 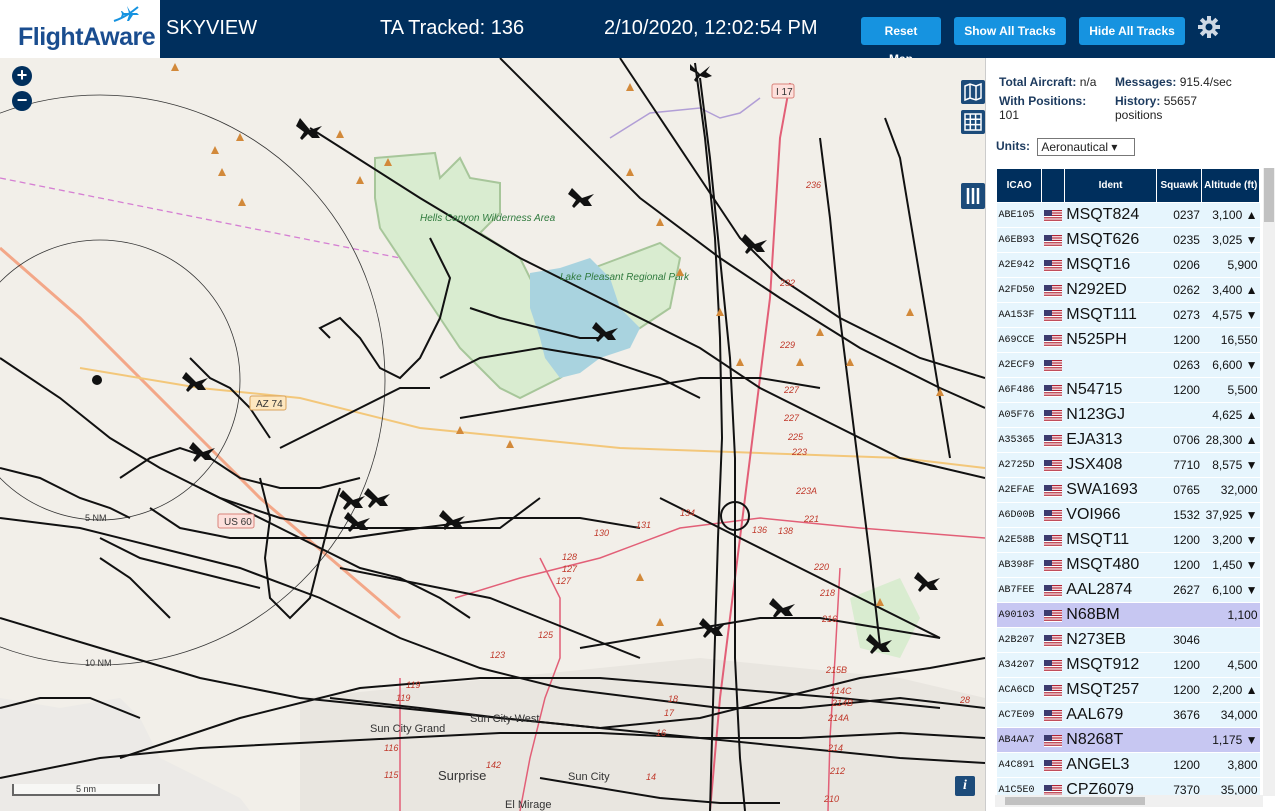 I want to click on icao-cell: A6EB93, so click(x=1019, y=240).